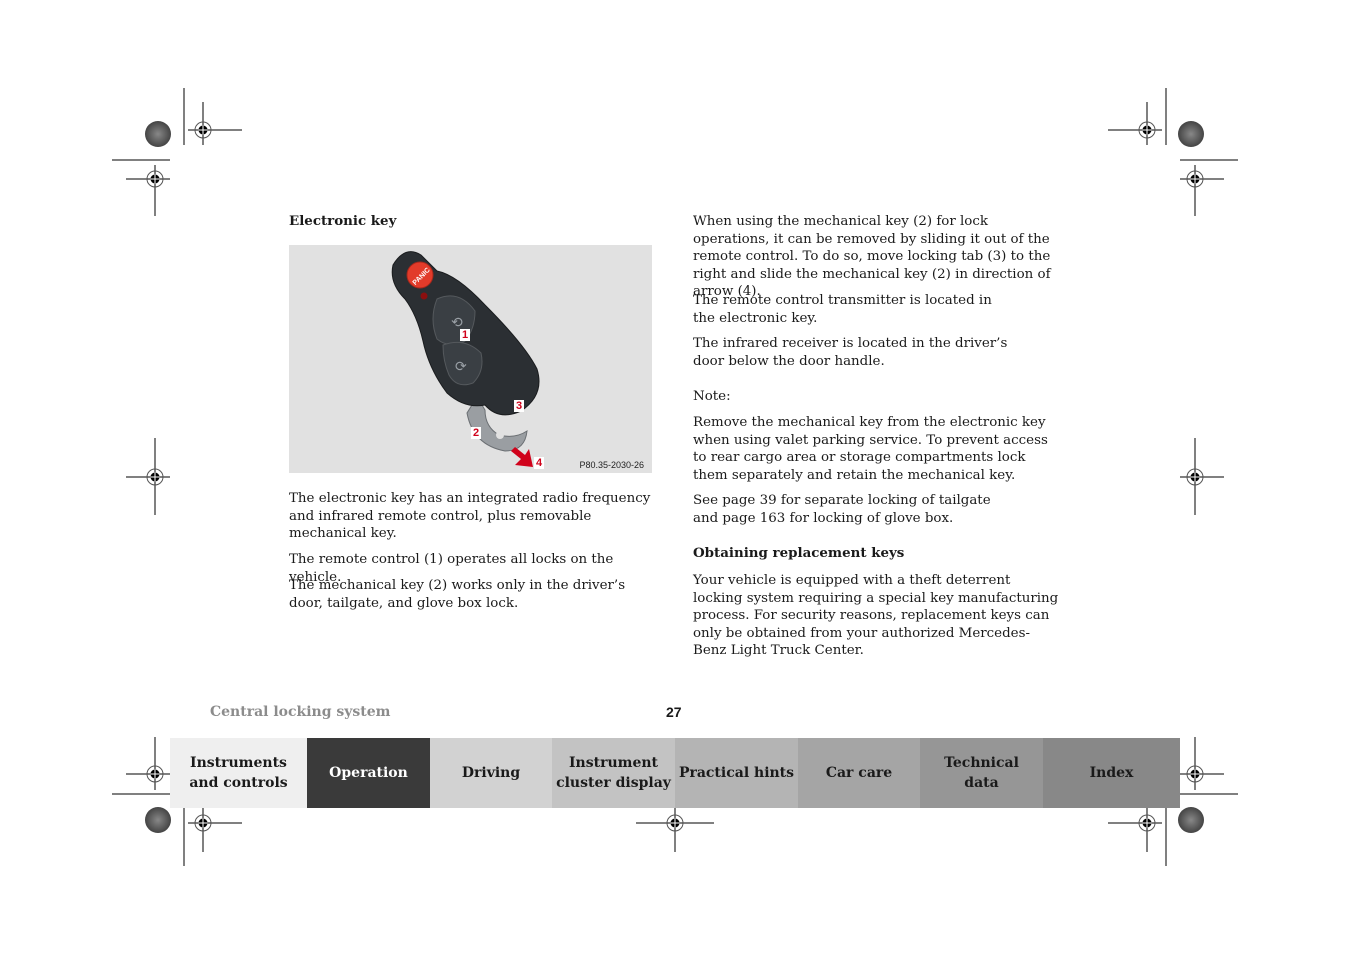  I want to click on tab-practical-hints: Practical hints, so click(736, 773).